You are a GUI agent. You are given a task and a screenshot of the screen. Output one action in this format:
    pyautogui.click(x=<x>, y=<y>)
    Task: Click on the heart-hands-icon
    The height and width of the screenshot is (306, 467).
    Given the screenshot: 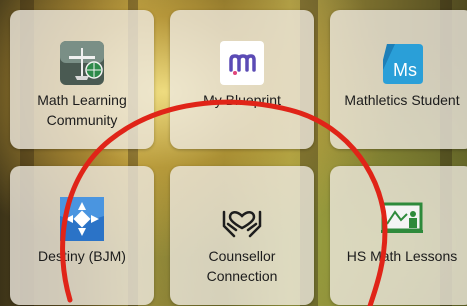 What is the action you would take?
    pyautogui.click(x=242, y=218)
    